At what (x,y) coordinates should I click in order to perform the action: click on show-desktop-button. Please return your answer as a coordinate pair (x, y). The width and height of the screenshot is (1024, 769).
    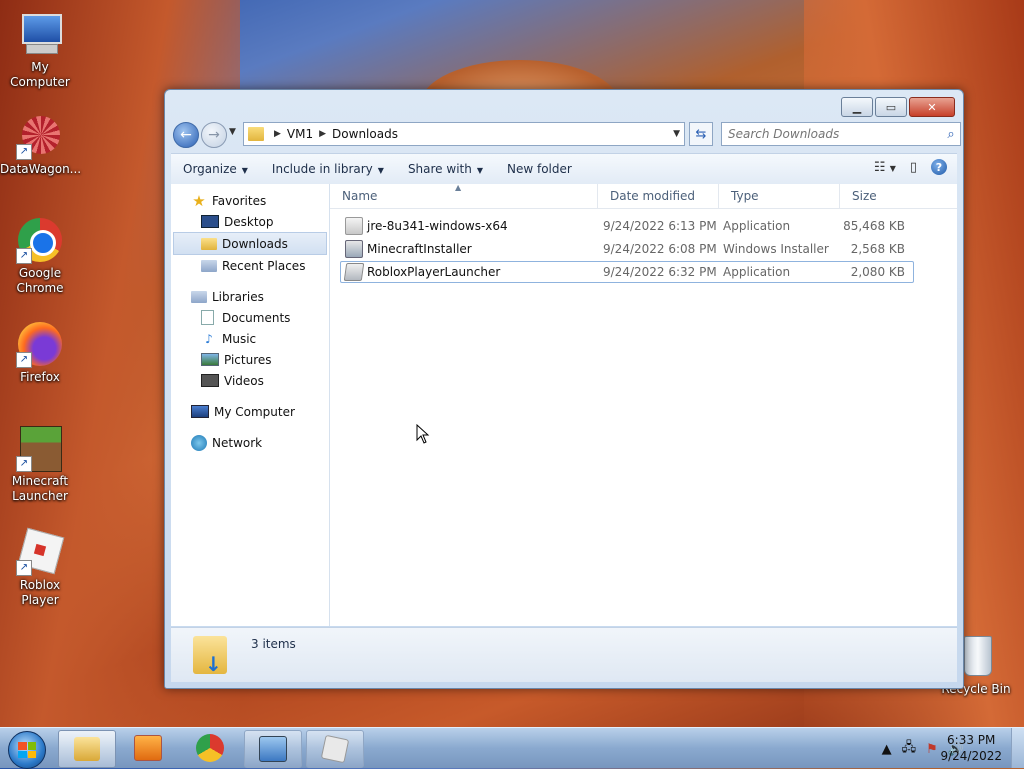
    Looking at the image, I should click on (1017, 748).